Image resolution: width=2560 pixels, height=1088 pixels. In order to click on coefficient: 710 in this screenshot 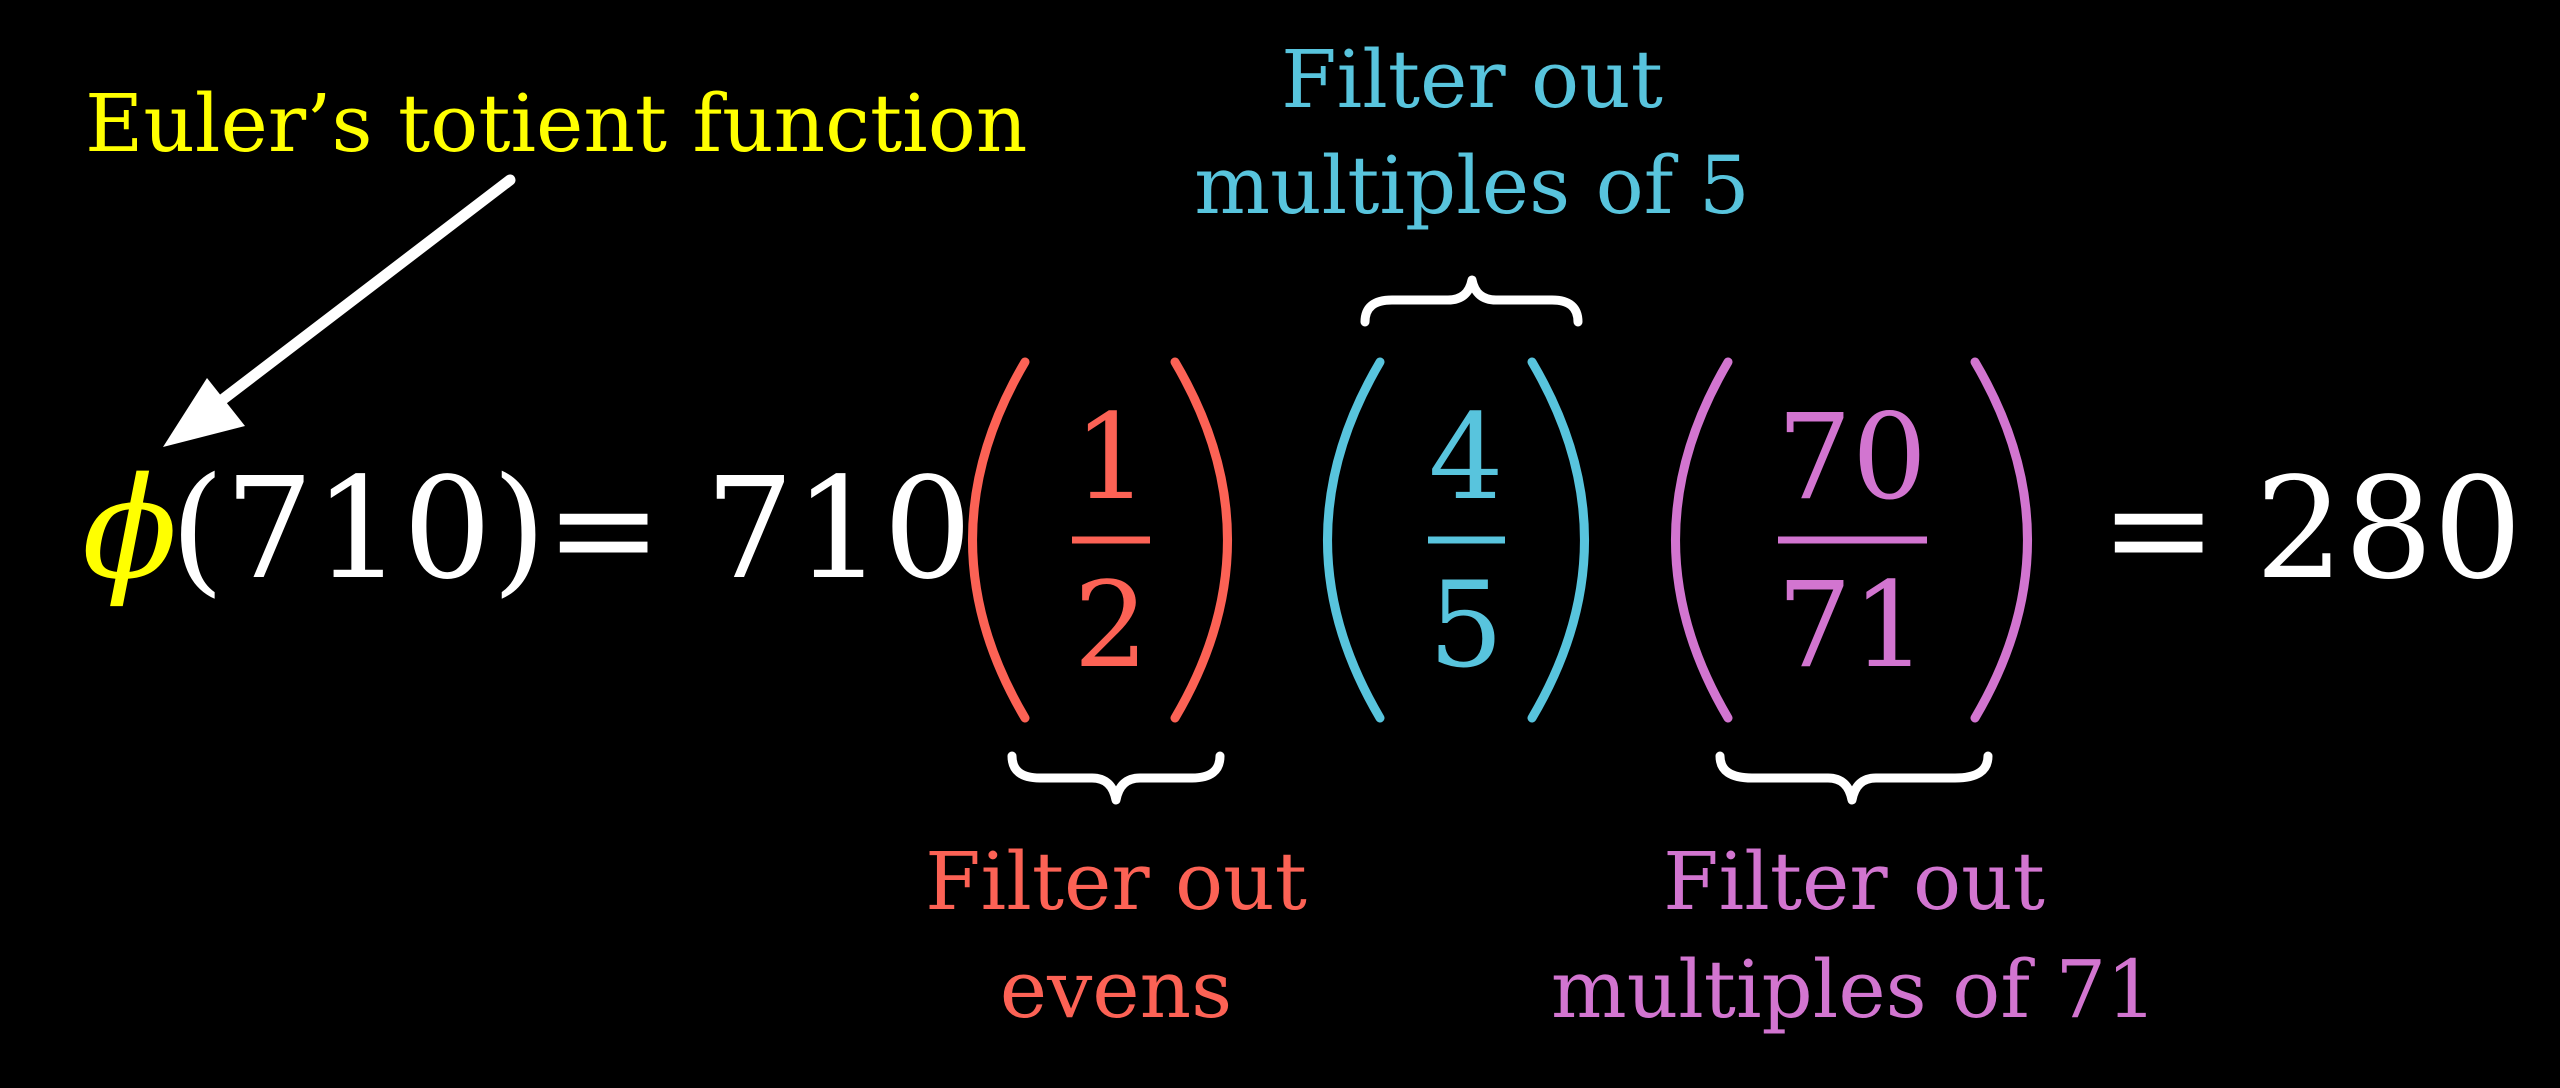, I will do `click(839, 529)`.